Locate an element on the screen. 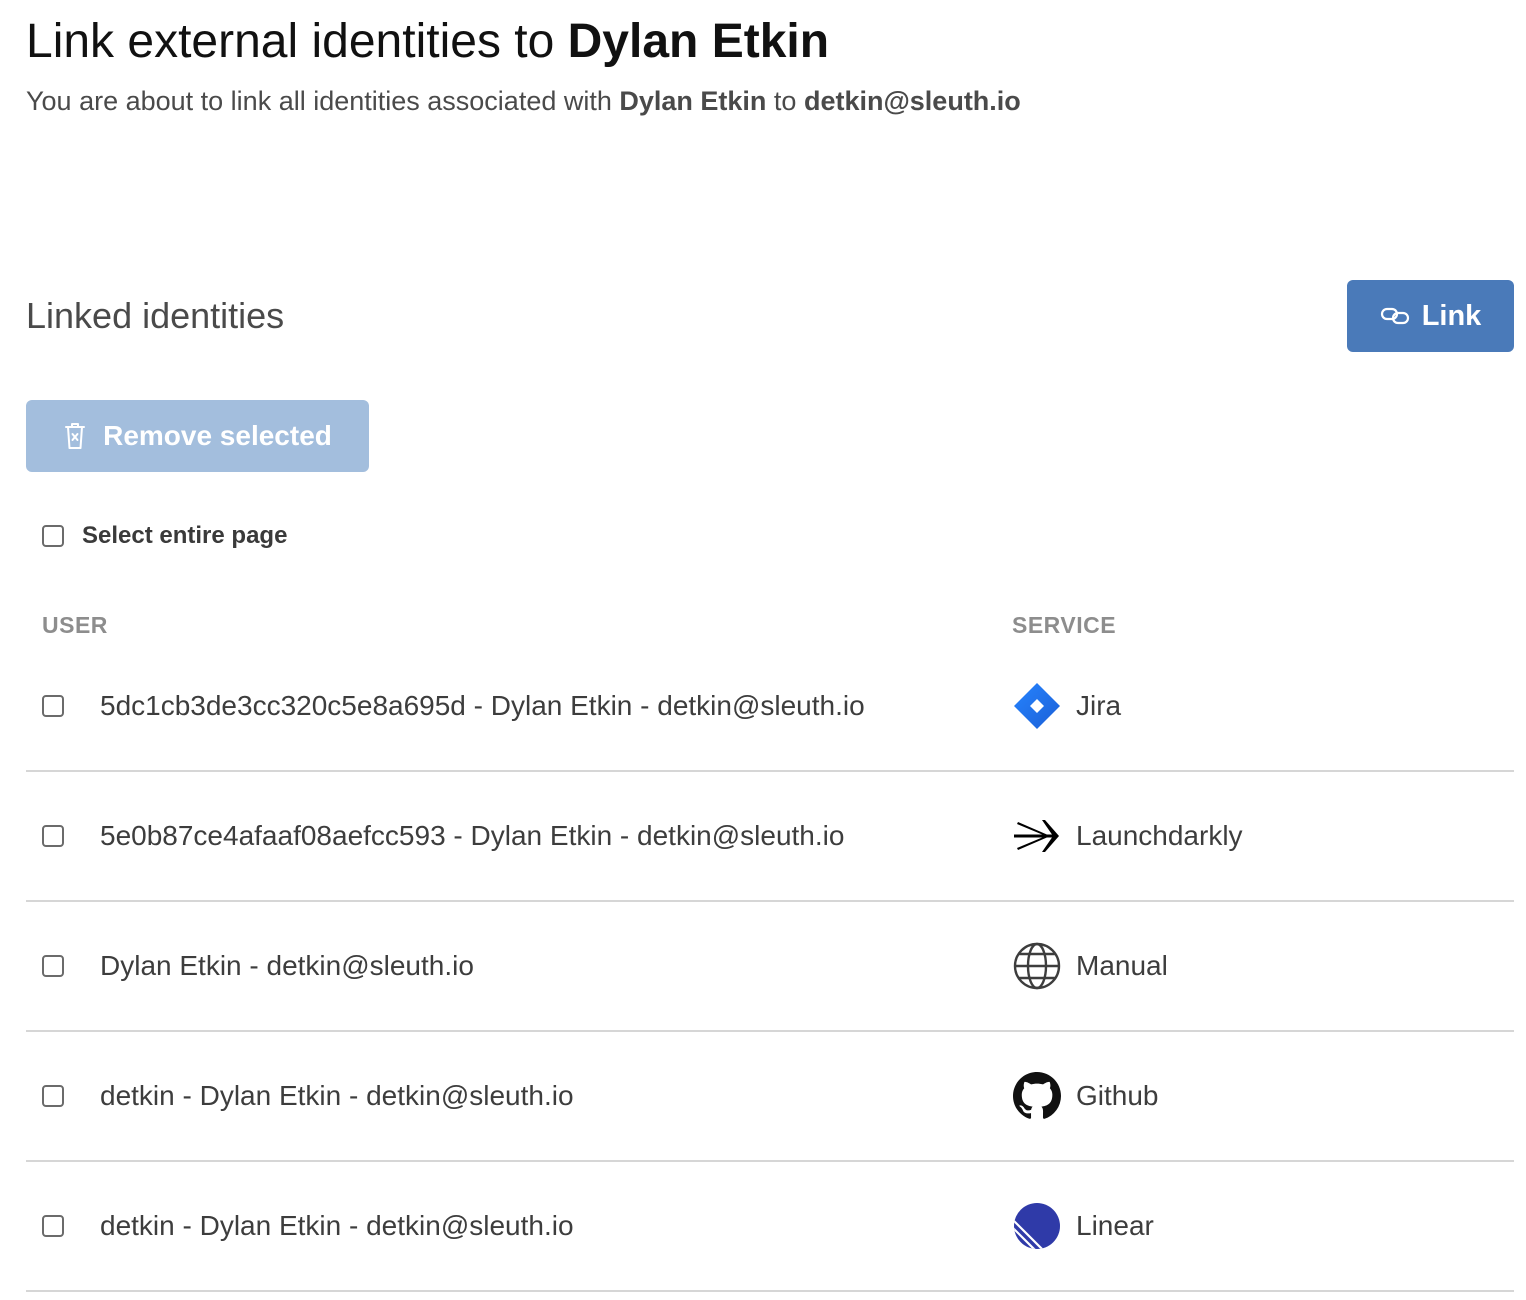 This screenshot has height=1300, width=1526. column-header-user: USER is located at coordinates (75, 625).